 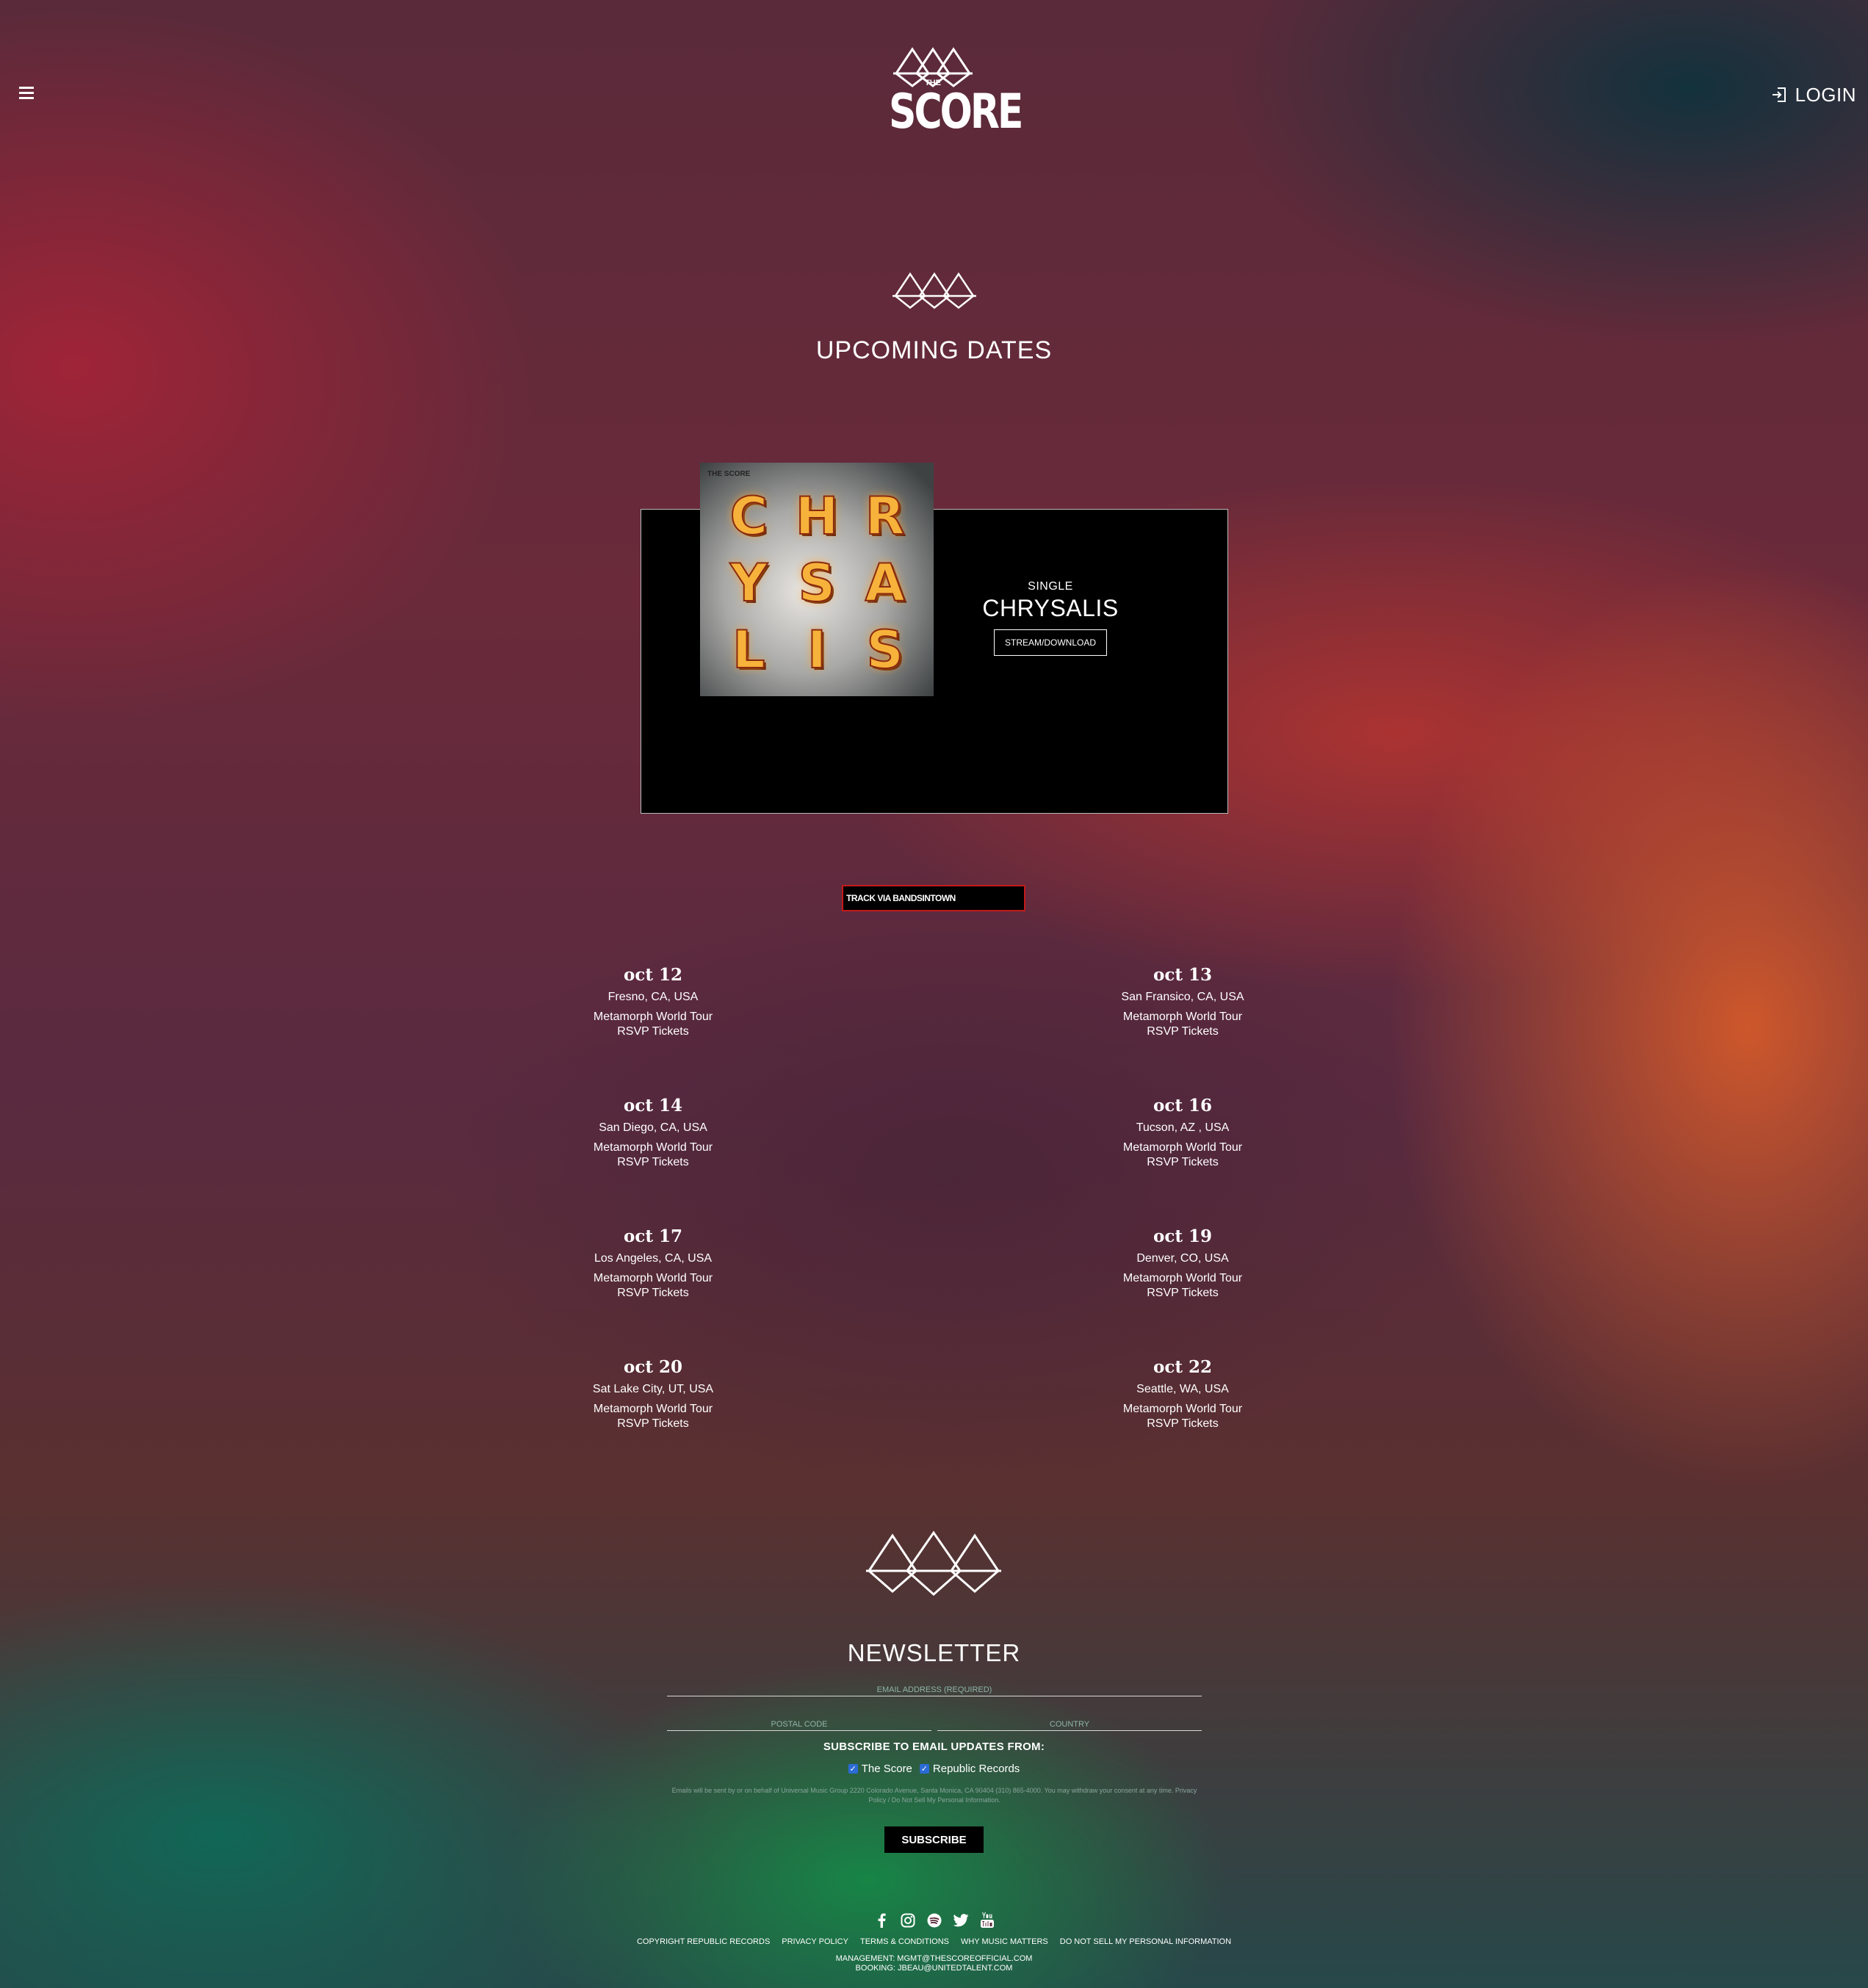 What do you see at coordinates (933, 898) in the screenshot?
I see `track-bandsintown-button: TRACK VIA BANDSINTOWN` at bounding box center [933, 898].